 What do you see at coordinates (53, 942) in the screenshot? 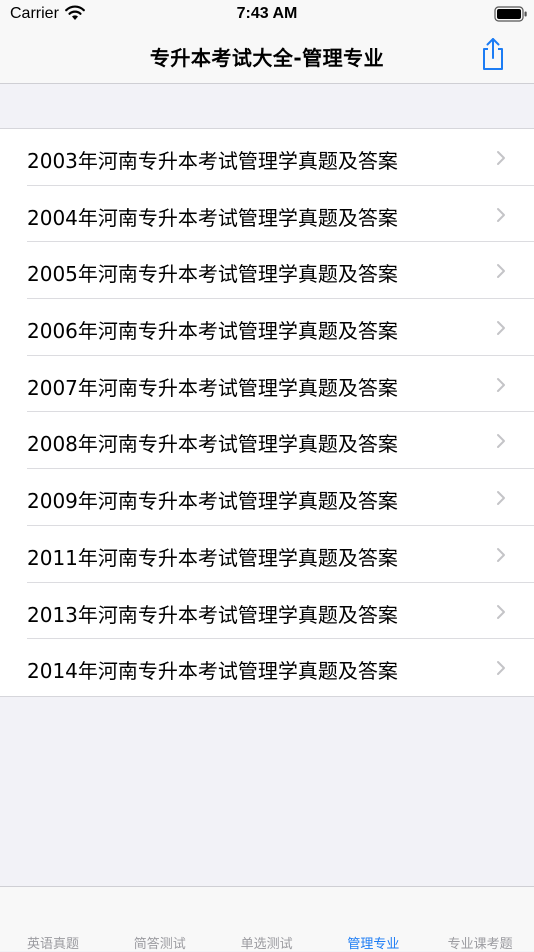
I see `tab-1: 英语真题` at bounding box center [53, 942].